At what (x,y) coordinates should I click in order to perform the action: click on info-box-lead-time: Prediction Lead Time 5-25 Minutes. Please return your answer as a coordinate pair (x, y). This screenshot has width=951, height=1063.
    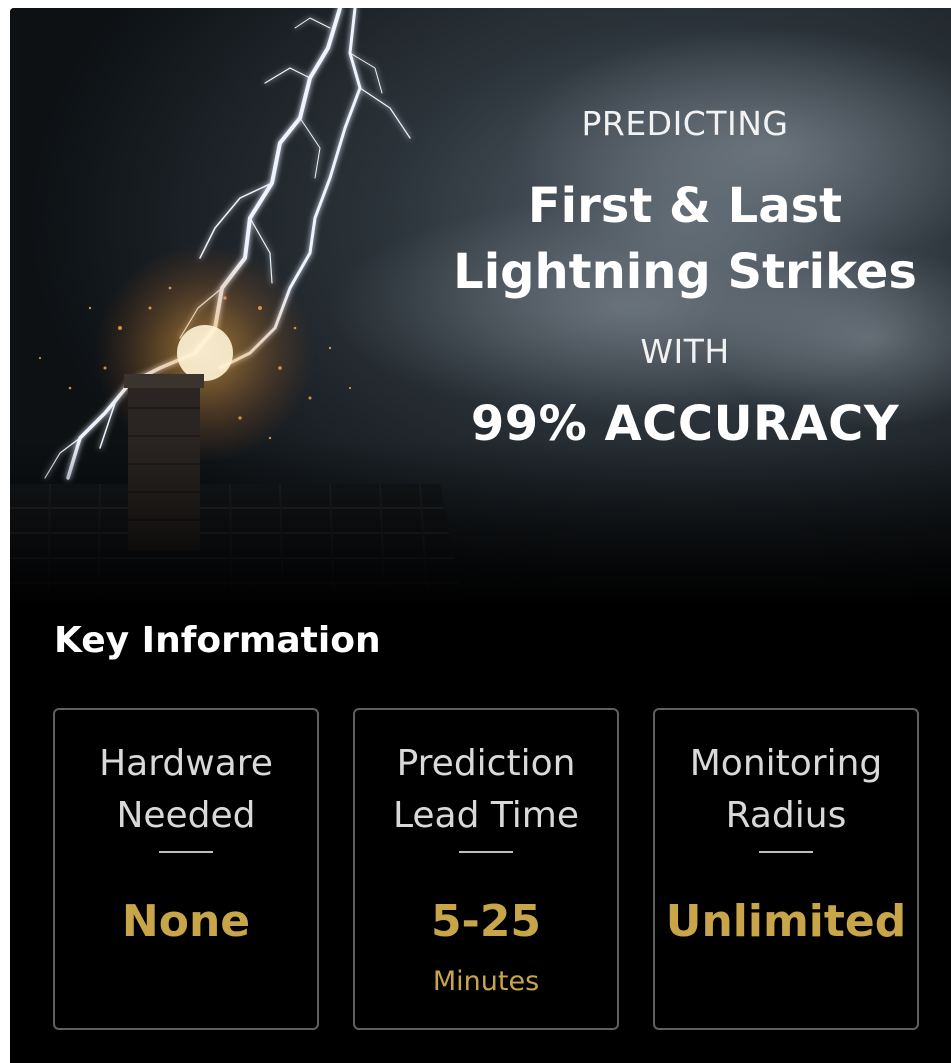
    Looking at the image, I should click on (486, 869).